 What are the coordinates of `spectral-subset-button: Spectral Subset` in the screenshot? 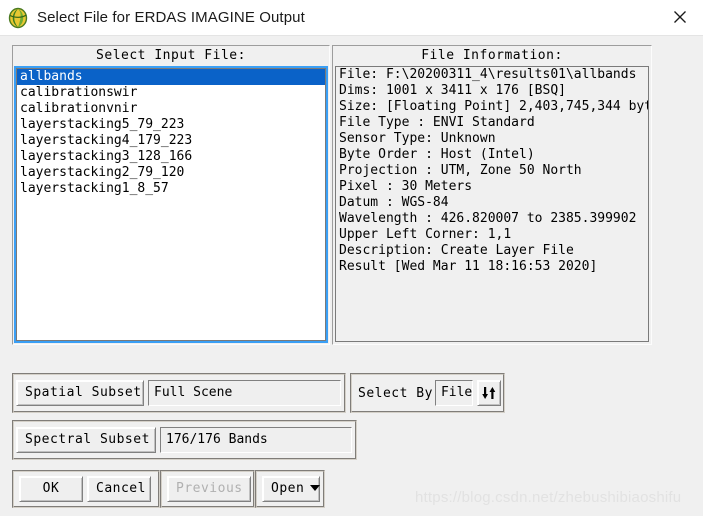 It's located at (86, 440).